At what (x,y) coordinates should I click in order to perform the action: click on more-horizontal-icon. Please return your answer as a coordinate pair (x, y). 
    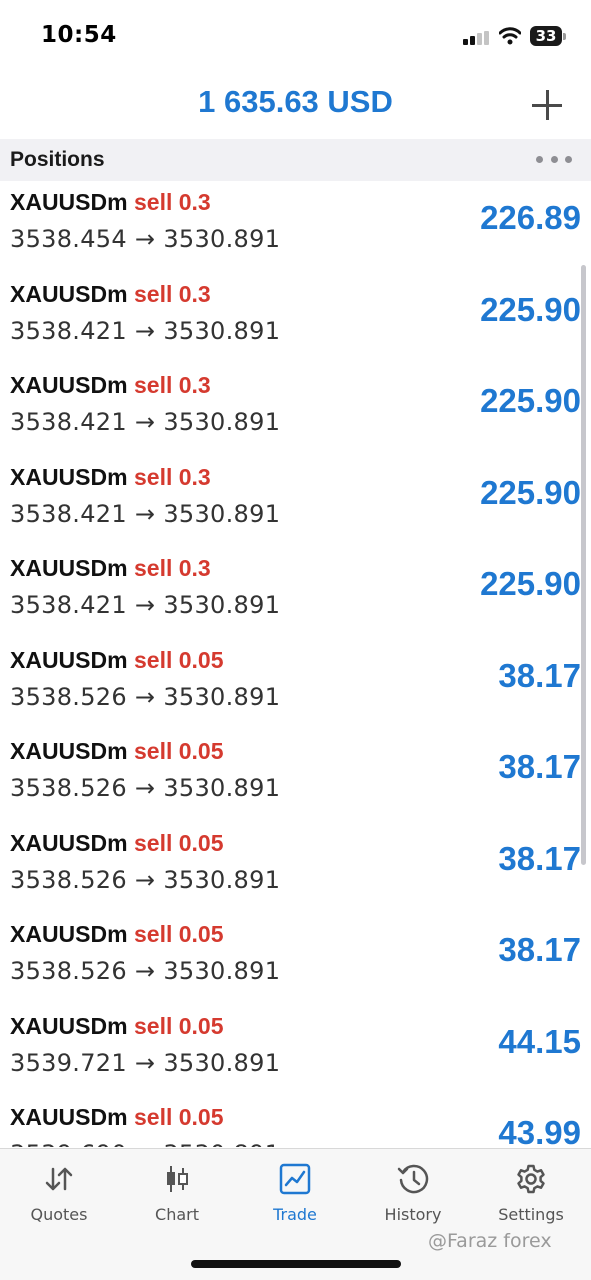
    Looking at the image, I should click on (554, 159).